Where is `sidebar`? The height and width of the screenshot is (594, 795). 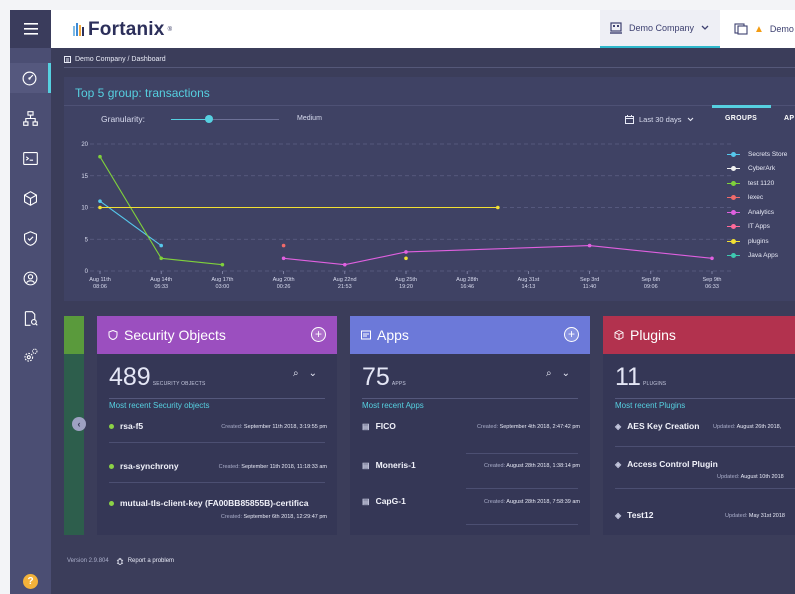 sidebar is located at coordinates (30, 302).